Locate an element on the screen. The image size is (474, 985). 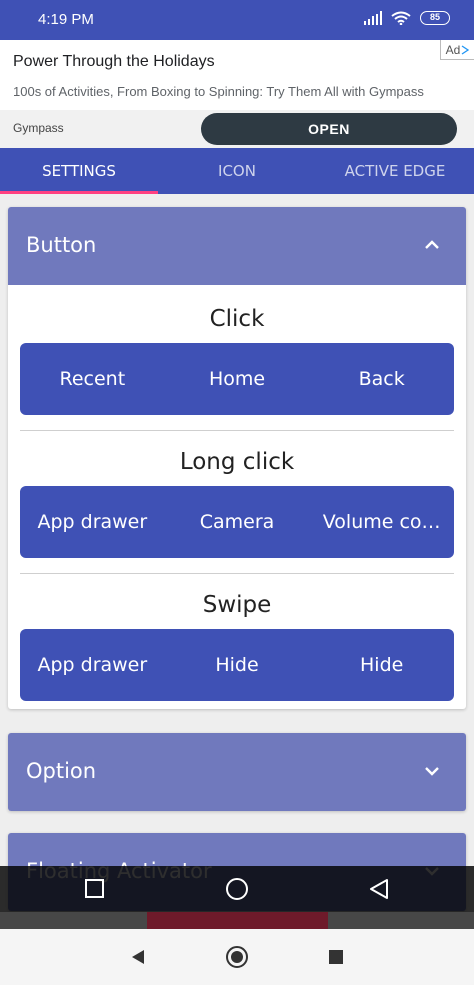
option-panel-header: Option is located at coordinates (237, 772).